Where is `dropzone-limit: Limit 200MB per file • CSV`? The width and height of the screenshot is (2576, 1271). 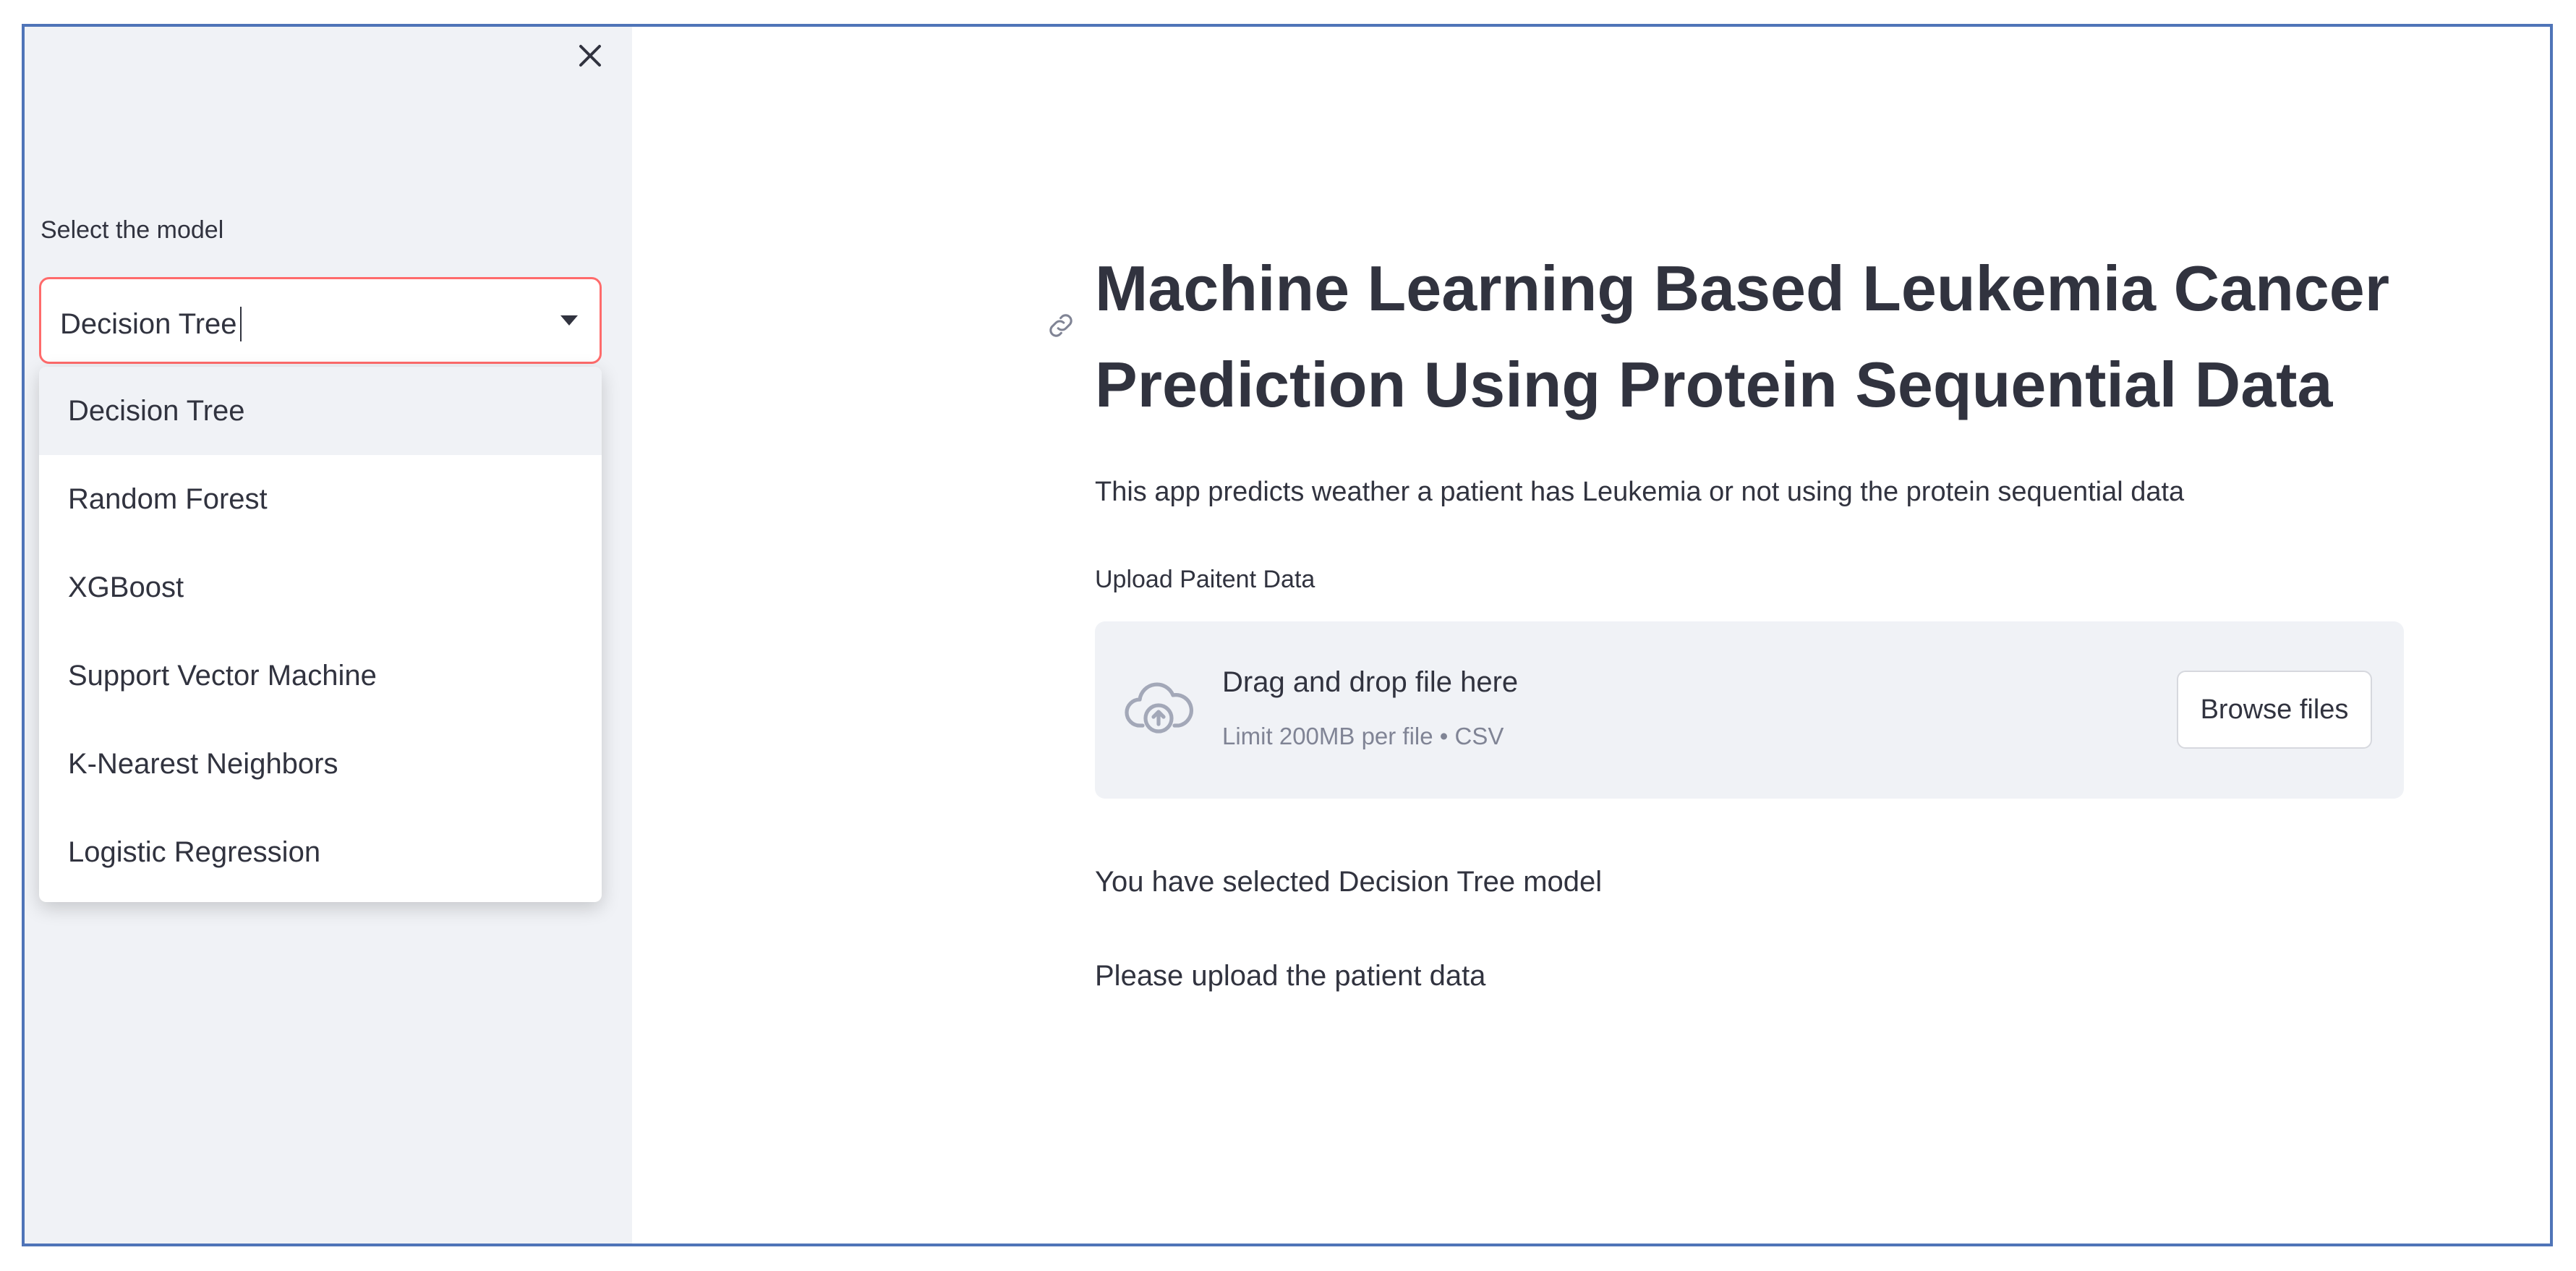 dropzone-limit: Limit 200MB per file • CSV is located at coordinates (1363, 736).